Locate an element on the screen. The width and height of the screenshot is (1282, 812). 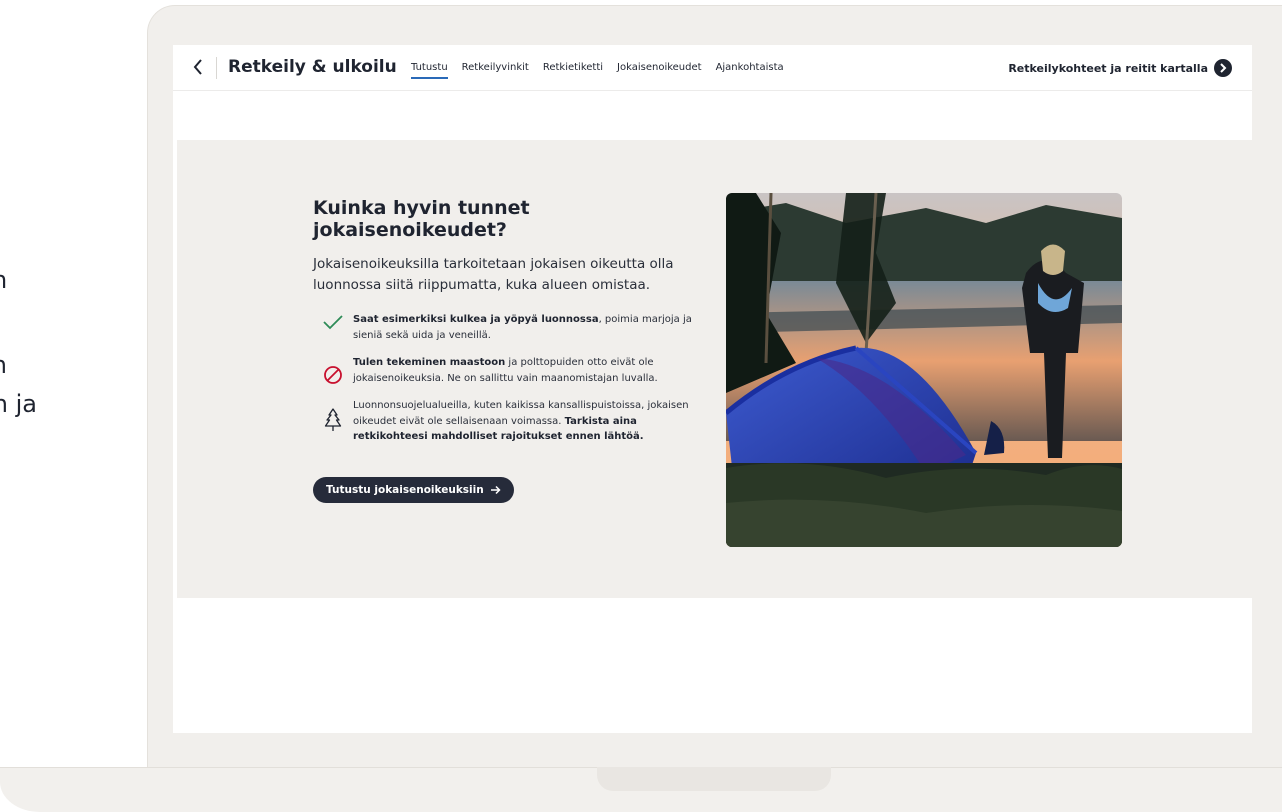
heading-line-1: Kuinka hyvin tunnet is located at coordinates (421, 208).